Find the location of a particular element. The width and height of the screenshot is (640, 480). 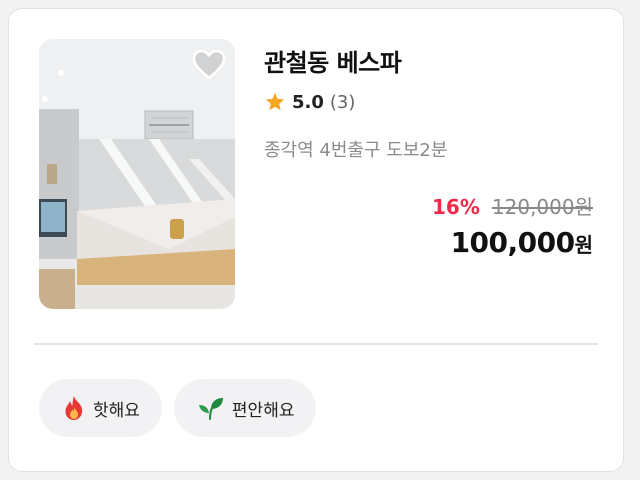

fire-icon is located at coordinates (74, 408).